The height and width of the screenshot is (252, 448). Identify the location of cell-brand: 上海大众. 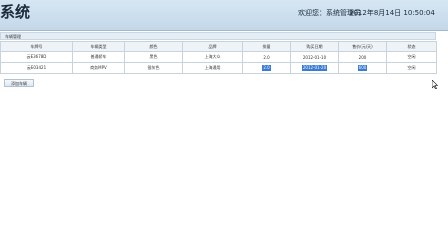
(212, 57).